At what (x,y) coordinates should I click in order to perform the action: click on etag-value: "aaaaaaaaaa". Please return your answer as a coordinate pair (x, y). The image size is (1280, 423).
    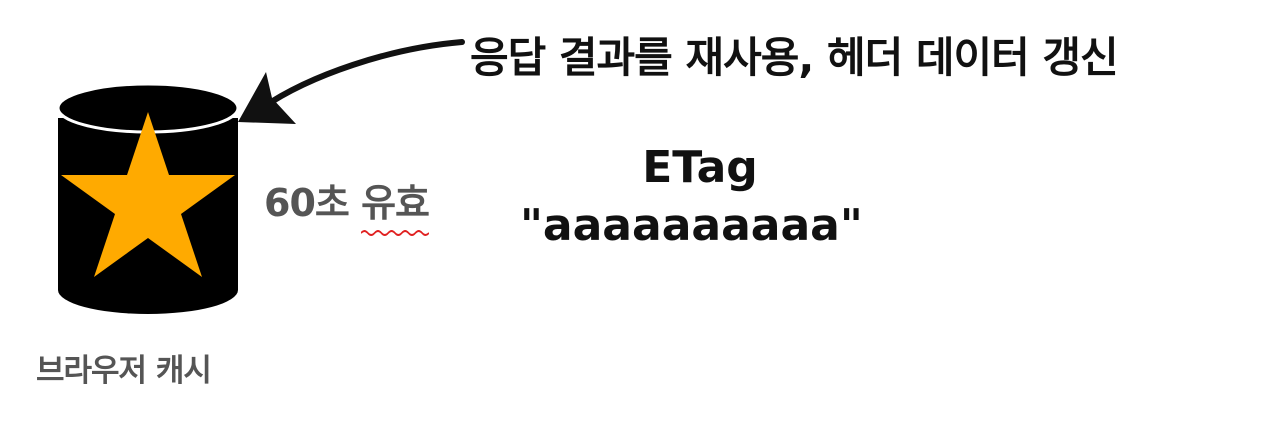
    Looking at the image, I should click on (691, 225).